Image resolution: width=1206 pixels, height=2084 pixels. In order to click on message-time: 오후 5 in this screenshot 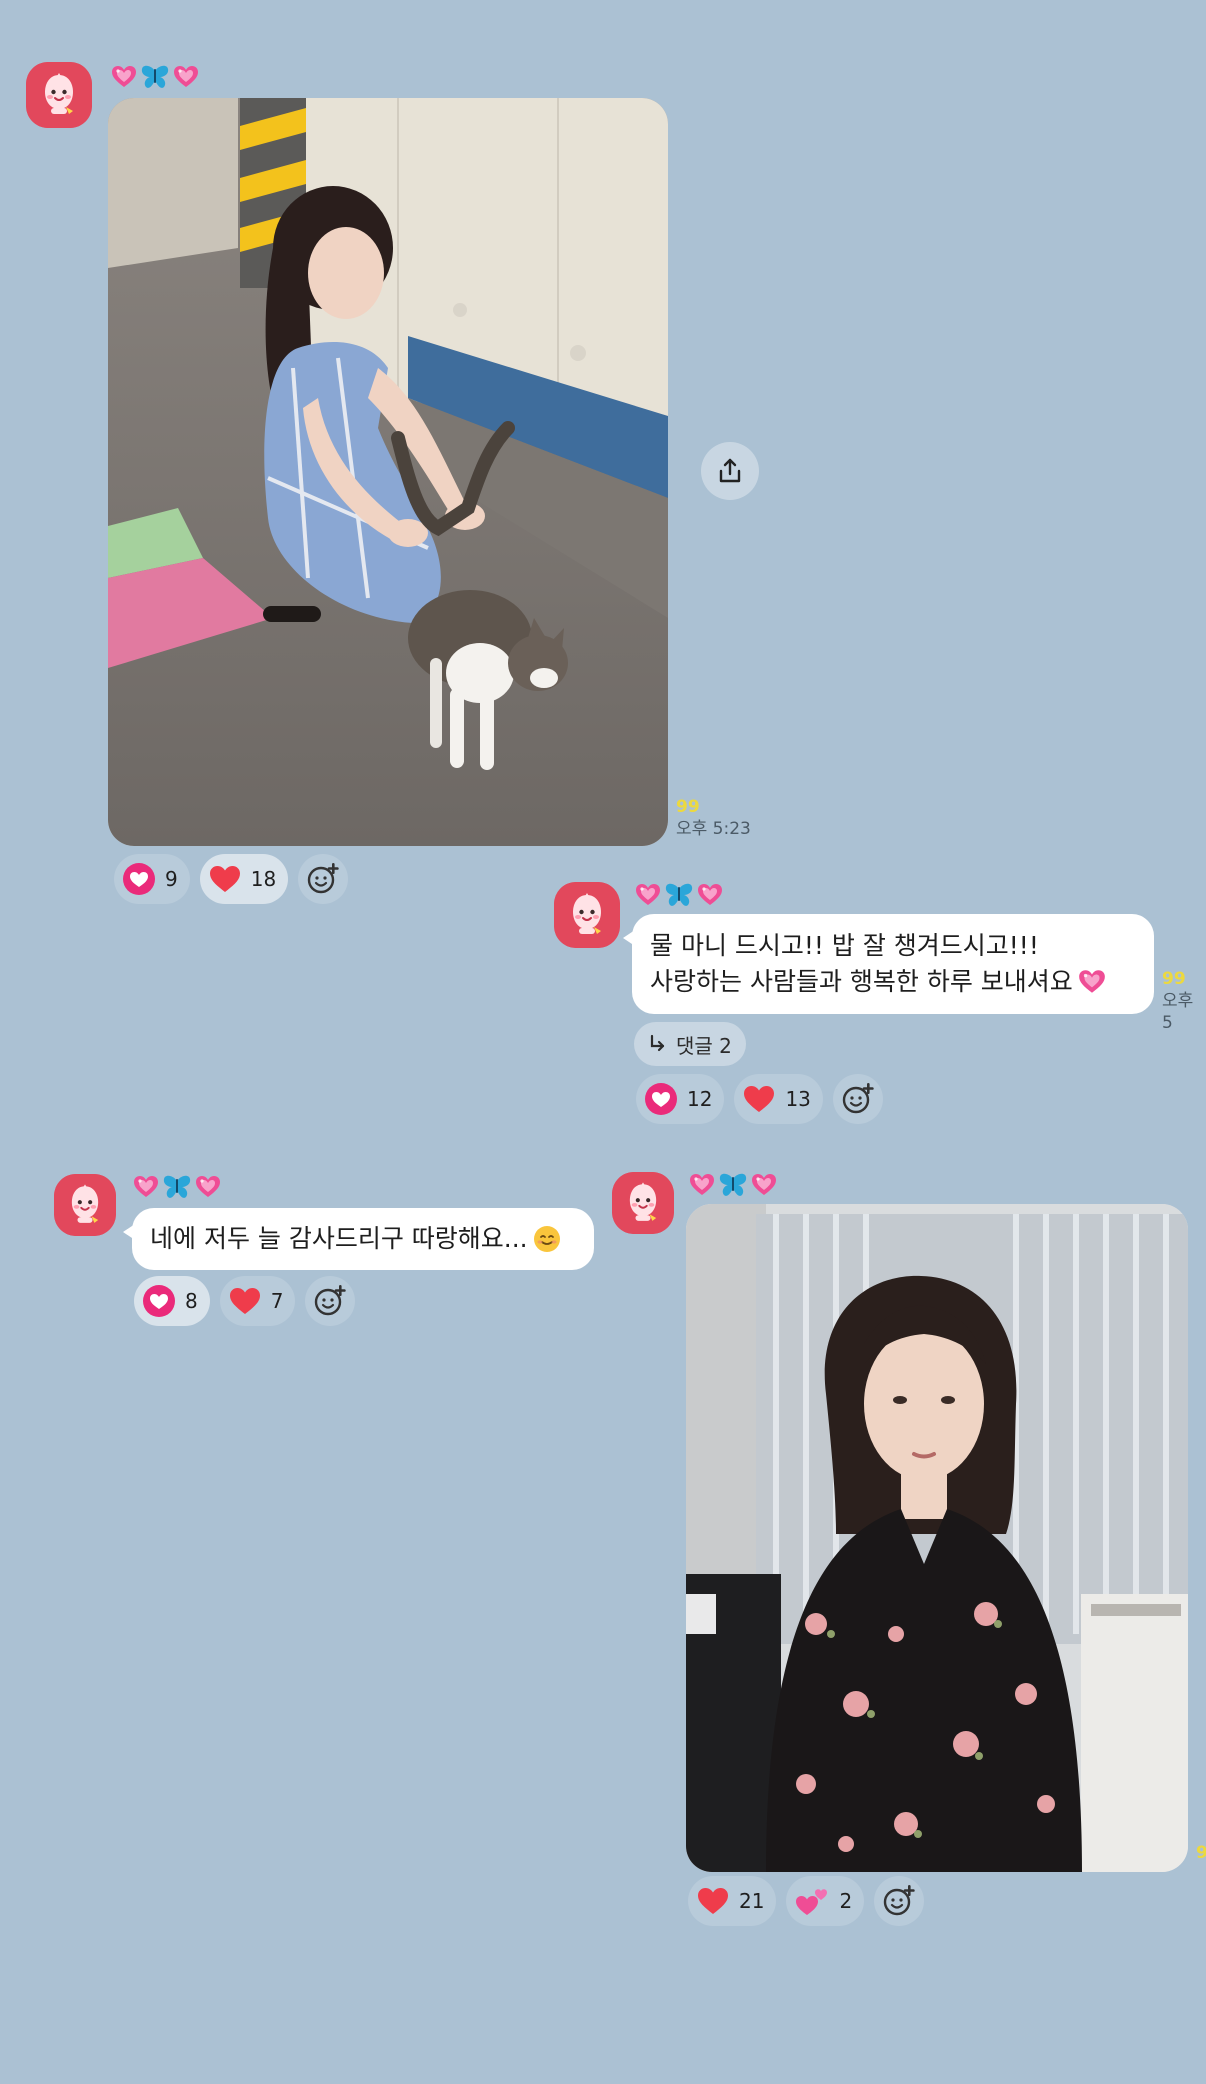, I will do `click(1178, 1012)`.